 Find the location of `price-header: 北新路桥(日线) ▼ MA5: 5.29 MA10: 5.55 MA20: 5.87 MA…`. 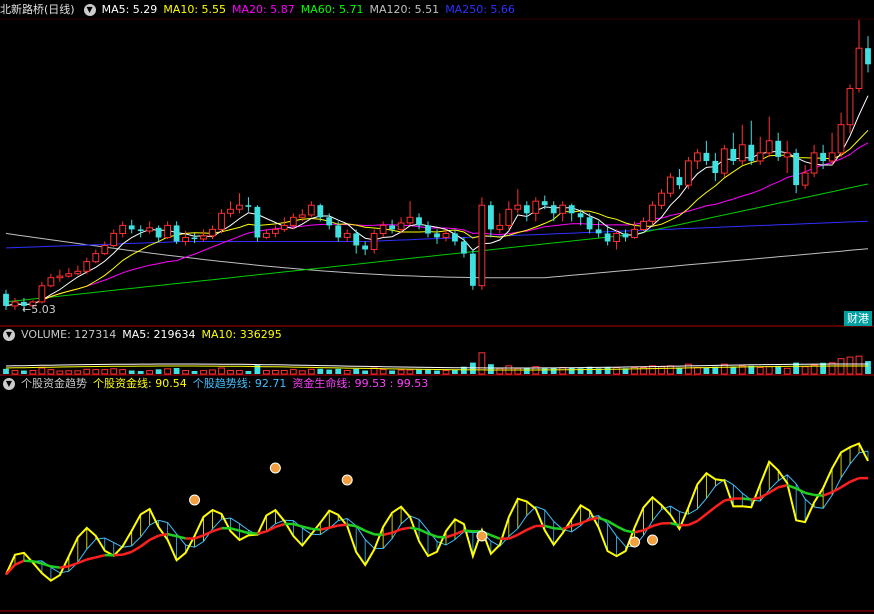

price-header: 北新路桥(日线) ▼ MA5: 5.29 MA10: 5.55 MA20: 5.87 MA… is located at coordinates (263, 10).